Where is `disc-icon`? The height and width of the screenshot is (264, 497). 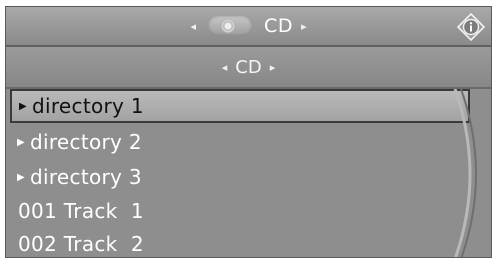 disc-icon is located at coordinates (228, 26).